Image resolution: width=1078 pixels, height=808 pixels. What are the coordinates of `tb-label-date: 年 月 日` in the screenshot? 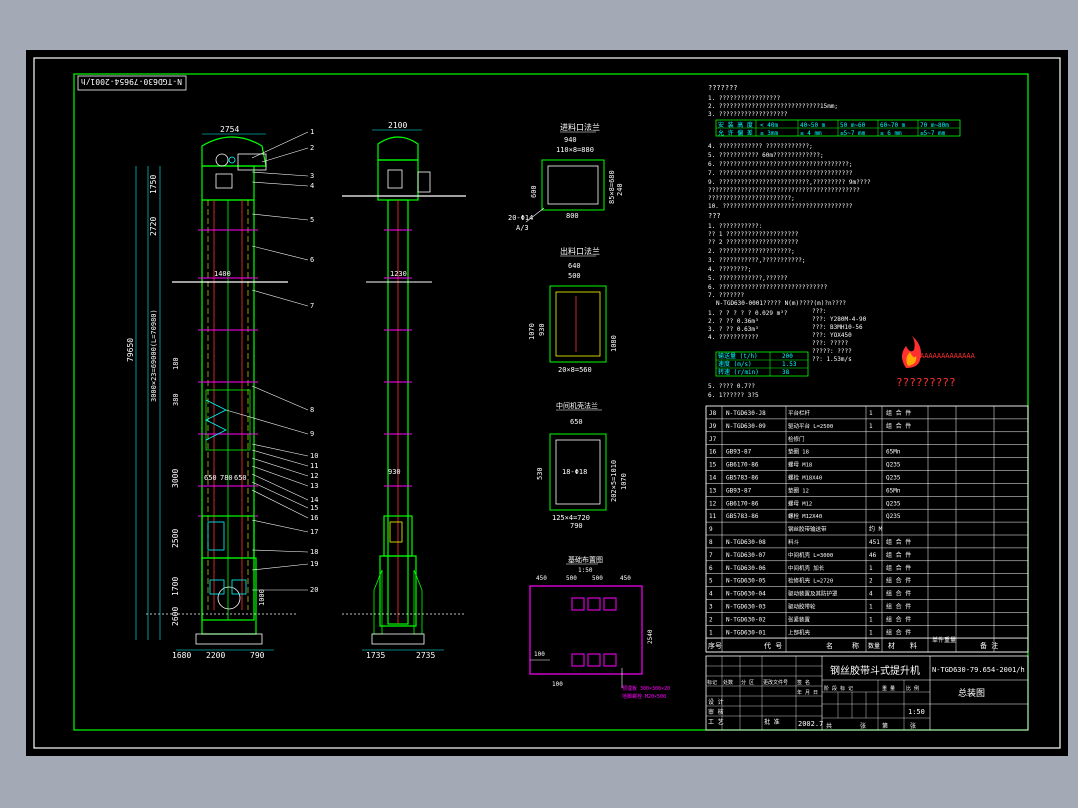 It's located at (807, 692).